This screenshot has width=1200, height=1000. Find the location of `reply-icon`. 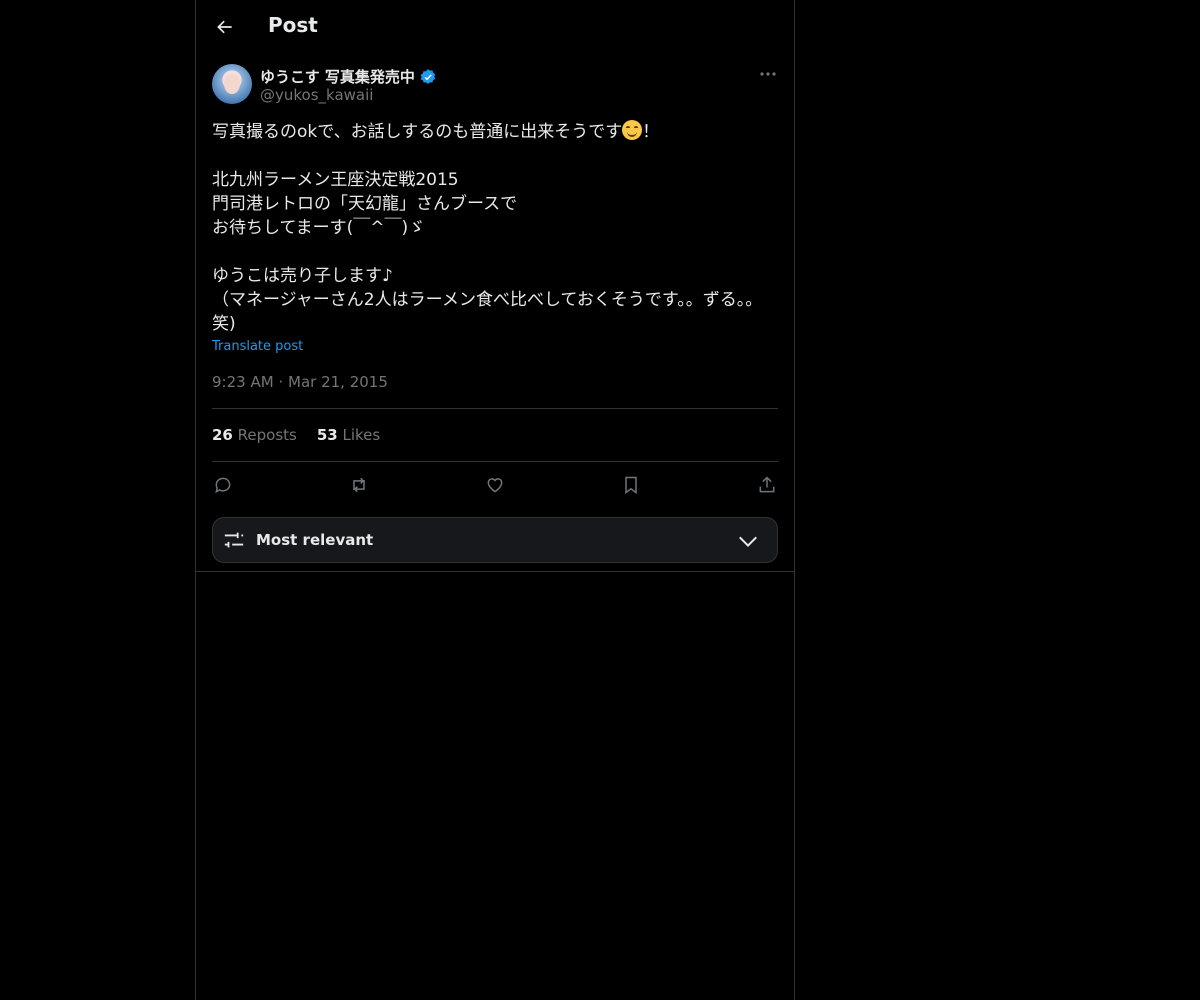

reply-icon is located at coordinates (223, 485).